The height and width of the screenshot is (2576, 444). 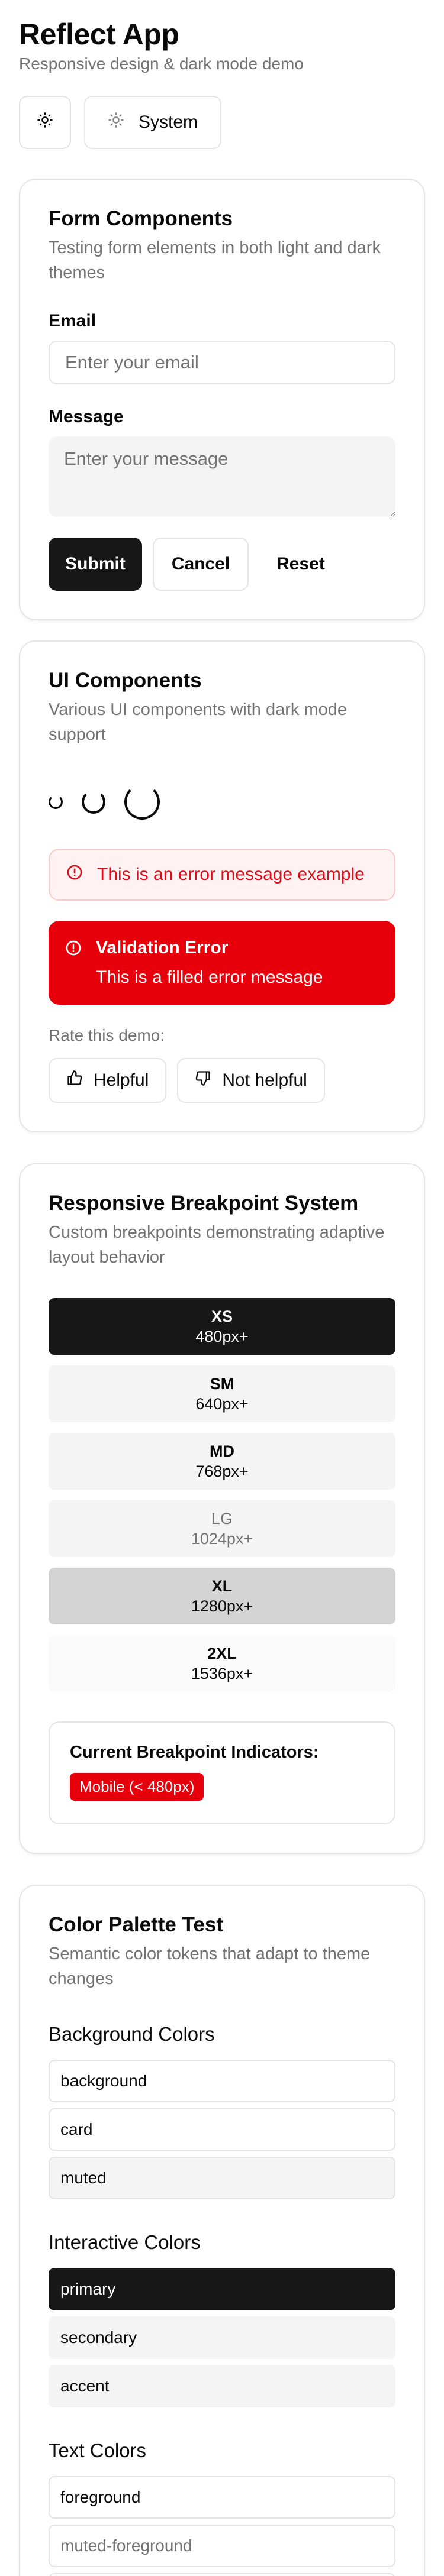 What do you see at coordinates (222, 1404) in the screenshot?
I see `breakpoint-size: 640px+` at bounding box center [222, 1404].